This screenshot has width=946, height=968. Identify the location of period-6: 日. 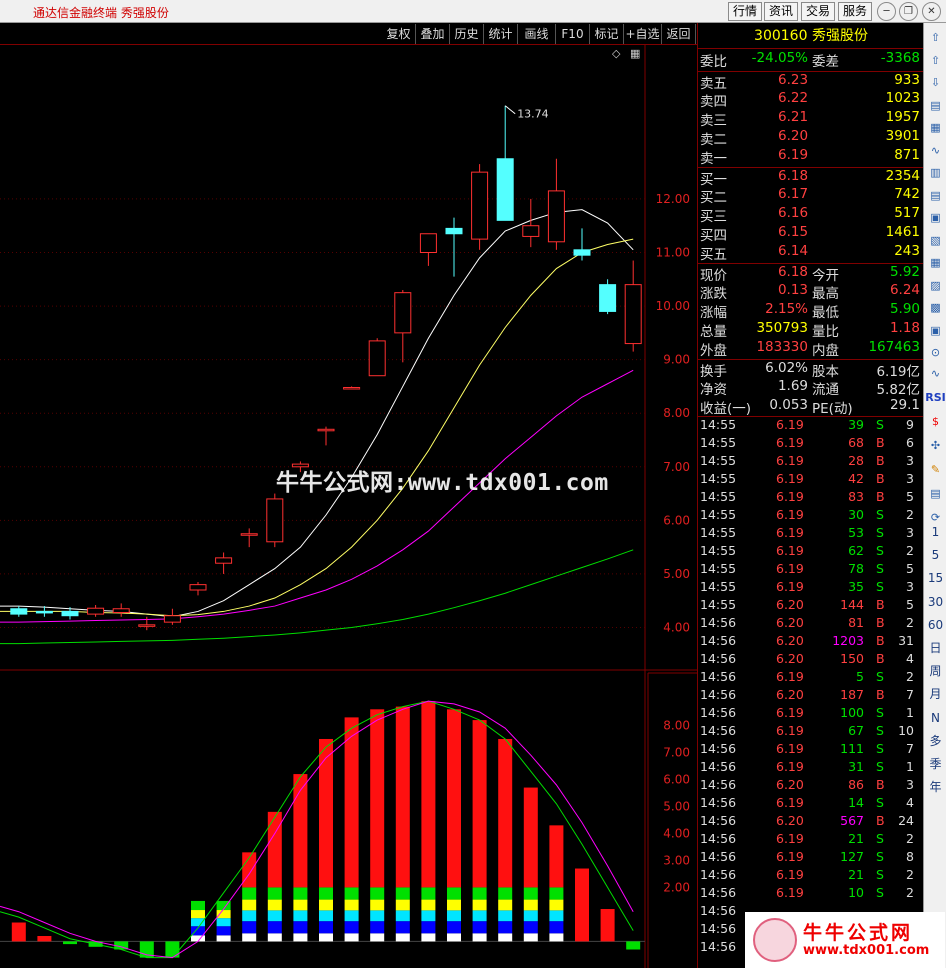
(935, 648).